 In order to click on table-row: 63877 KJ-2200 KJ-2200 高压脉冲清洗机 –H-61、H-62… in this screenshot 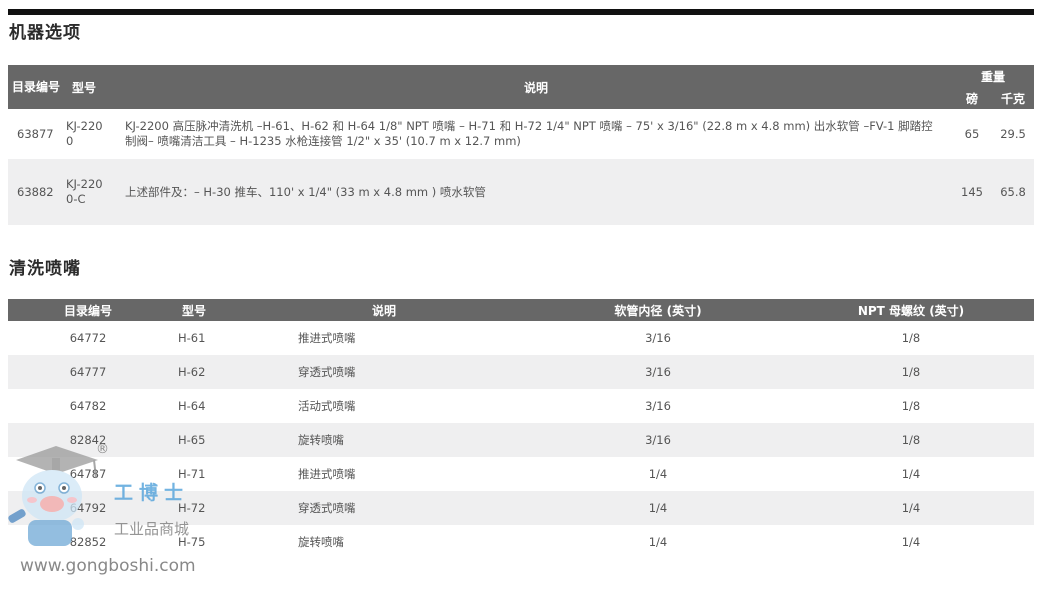, I will do `click(521, 134)`.